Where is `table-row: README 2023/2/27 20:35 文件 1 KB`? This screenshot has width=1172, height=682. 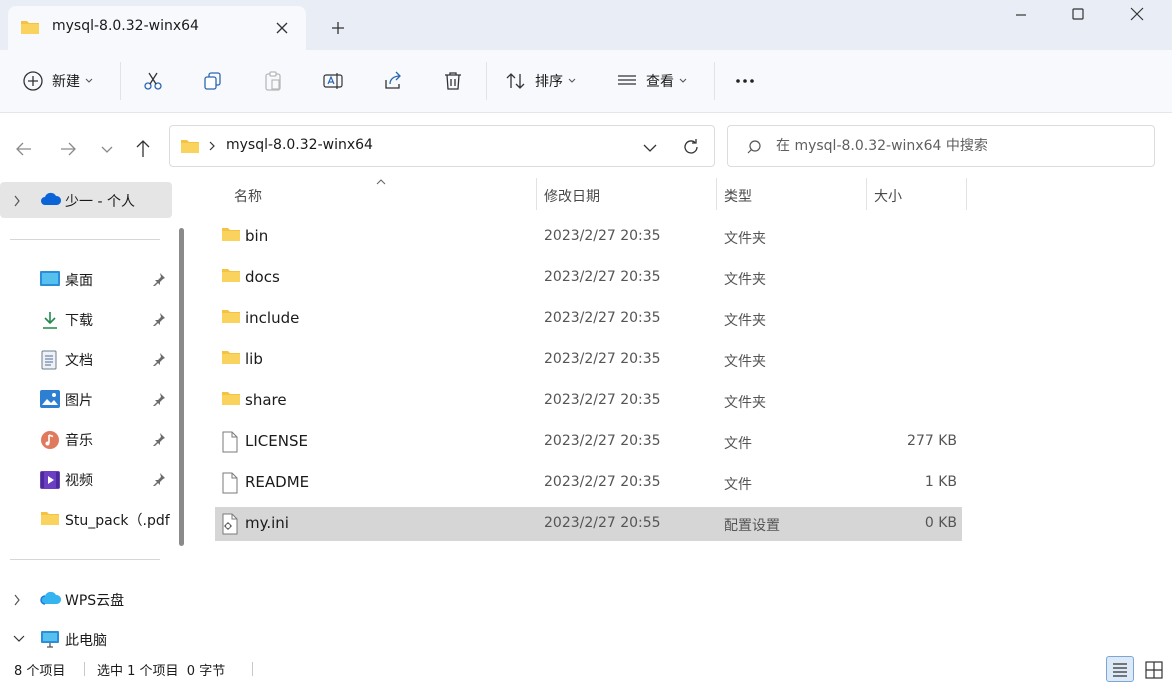 table-row: README 2023/2/27 20:35 文件 1 KB is located at coordinates (588, 483).